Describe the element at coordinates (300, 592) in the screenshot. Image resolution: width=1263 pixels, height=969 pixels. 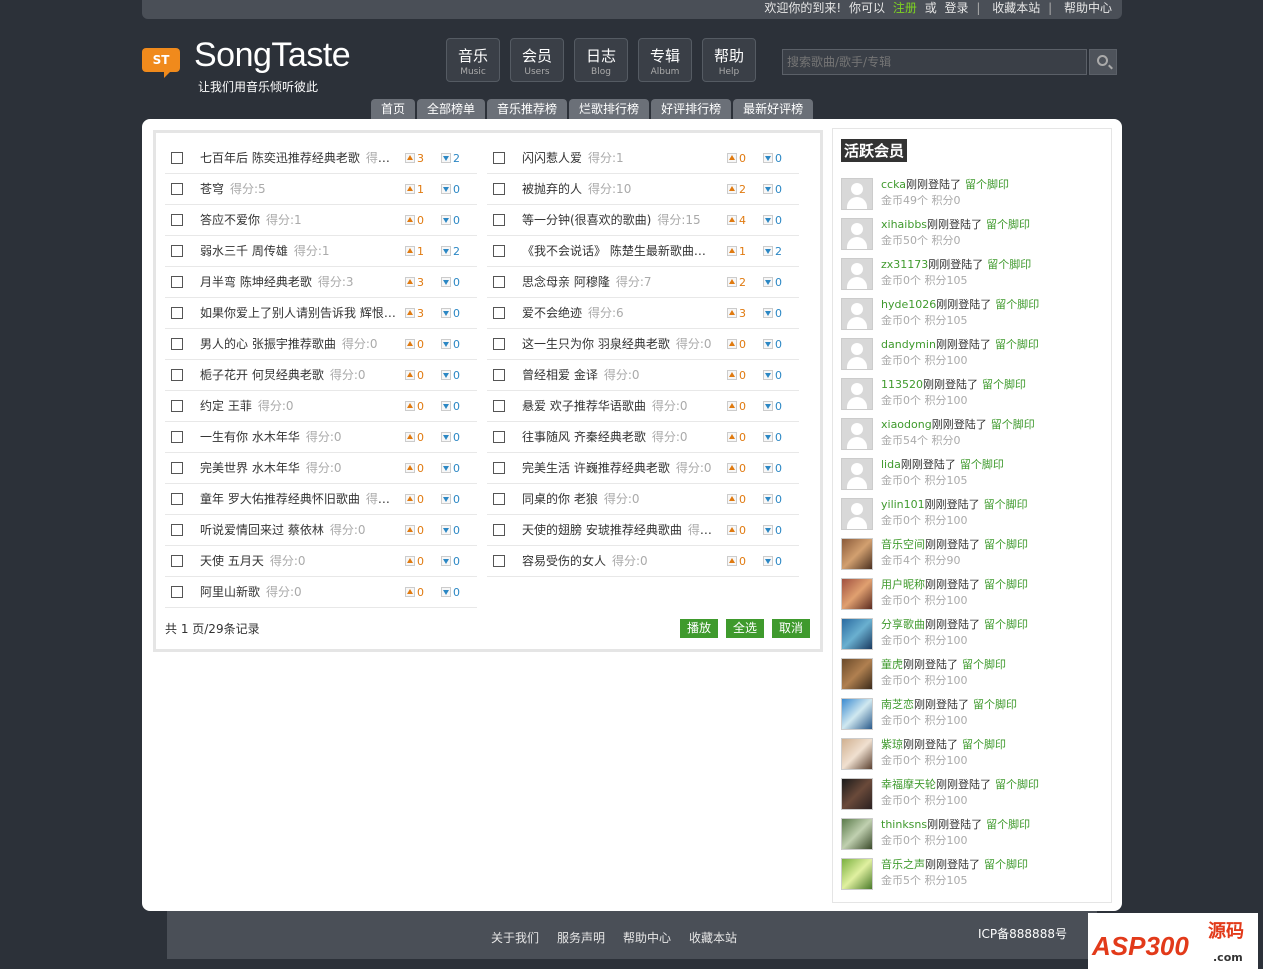
I see `song-title: 阿里山新歌 得分:0` at that location.